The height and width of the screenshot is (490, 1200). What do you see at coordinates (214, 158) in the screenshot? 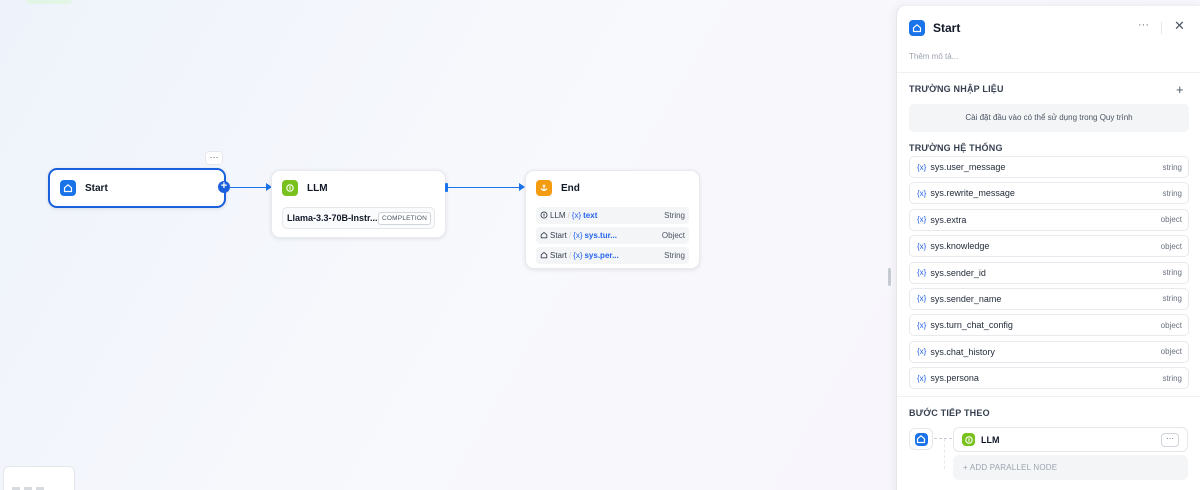
I see `start-node-more-button: ···` at bounding box center [214, 158].